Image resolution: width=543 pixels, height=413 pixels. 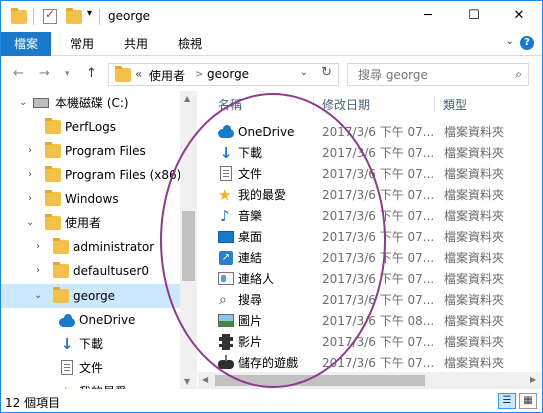 I want to click on tree-item-favorites: ★ 我的最愛, so click(x=91, y=384).